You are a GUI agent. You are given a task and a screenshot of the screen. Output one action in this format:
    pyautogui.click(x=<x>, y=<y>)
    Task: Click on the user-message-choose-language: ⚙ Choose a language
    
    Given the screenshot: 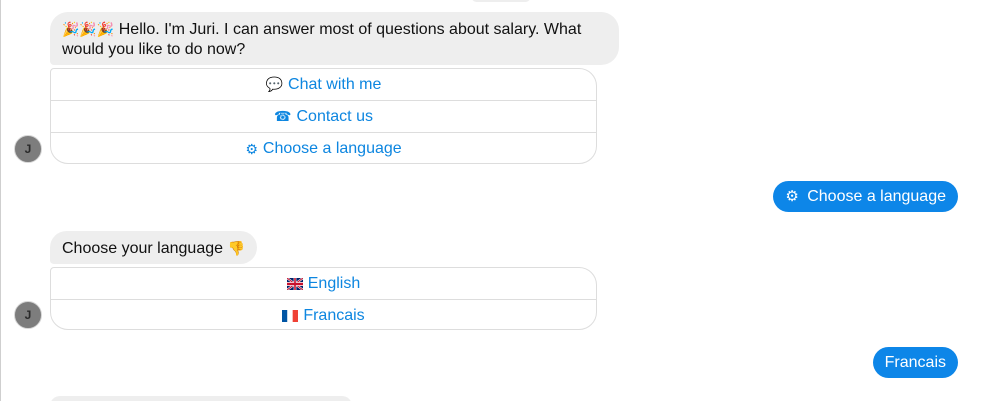 What is the action you would take?
    pyautogui.click(x=865, y=196)
    